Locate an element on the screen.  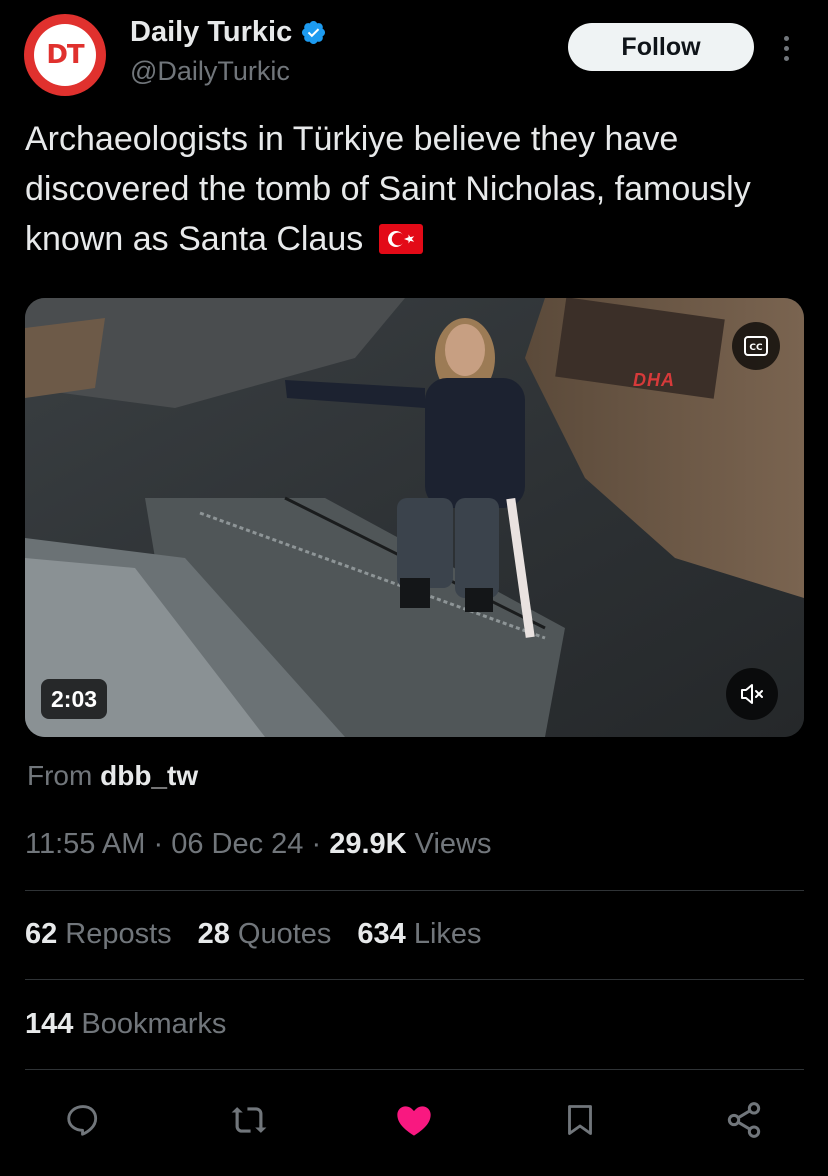
verified-badge-icon is located at coordinates (314, 32).